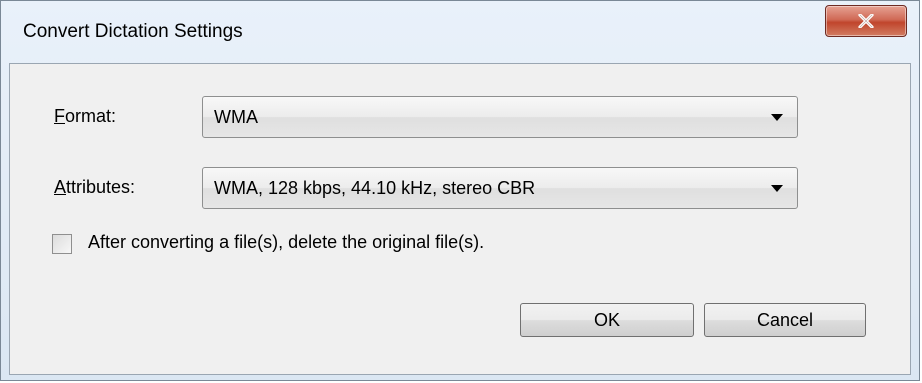 The image size is (922, 383). Describe the element at coordinates (236, 117) in the screenshot. I see `format-value: WMA` at that location.